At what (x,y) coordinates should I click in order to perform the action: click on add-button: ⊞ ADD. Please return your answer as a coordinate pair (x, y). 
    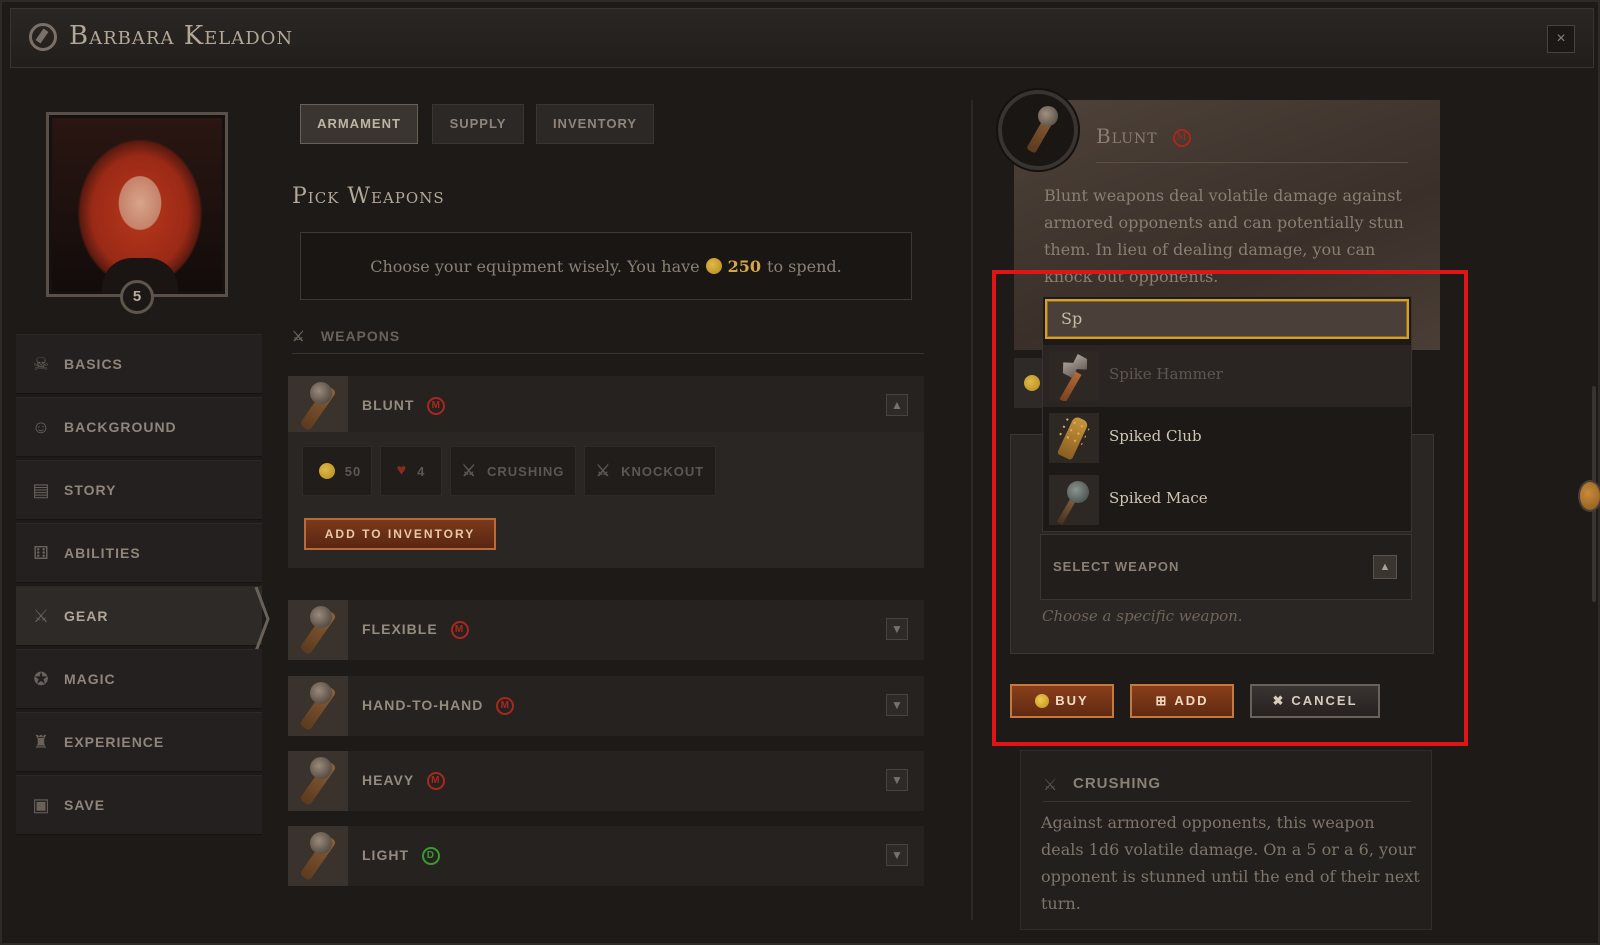
    Looking at the image, I should click on (1182, 701).